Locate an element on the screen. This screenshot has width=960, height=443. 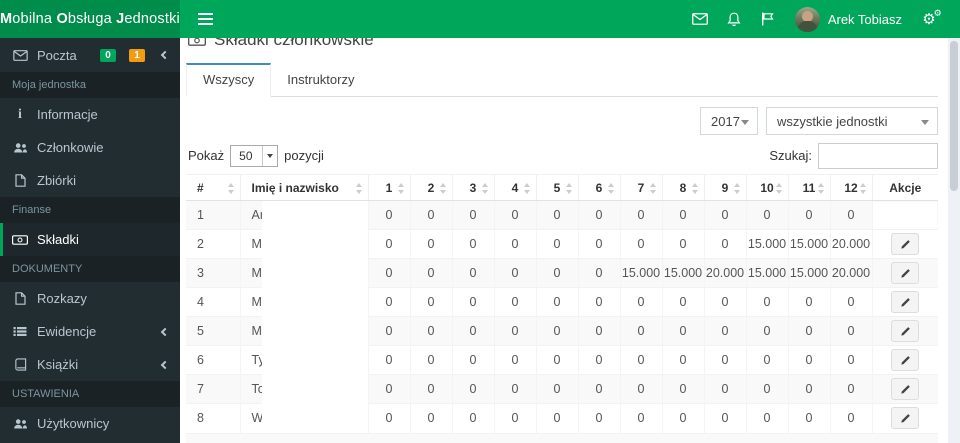
unit-select: wszystkie jednostki is located at coordinates (852, 121).